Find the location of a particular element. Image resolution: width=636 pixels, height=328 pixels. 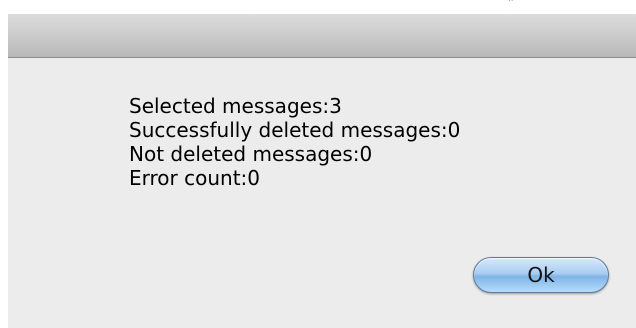

deleted-messages-text: Successfully deleted messages:0 is located at coordinates (295, 130).